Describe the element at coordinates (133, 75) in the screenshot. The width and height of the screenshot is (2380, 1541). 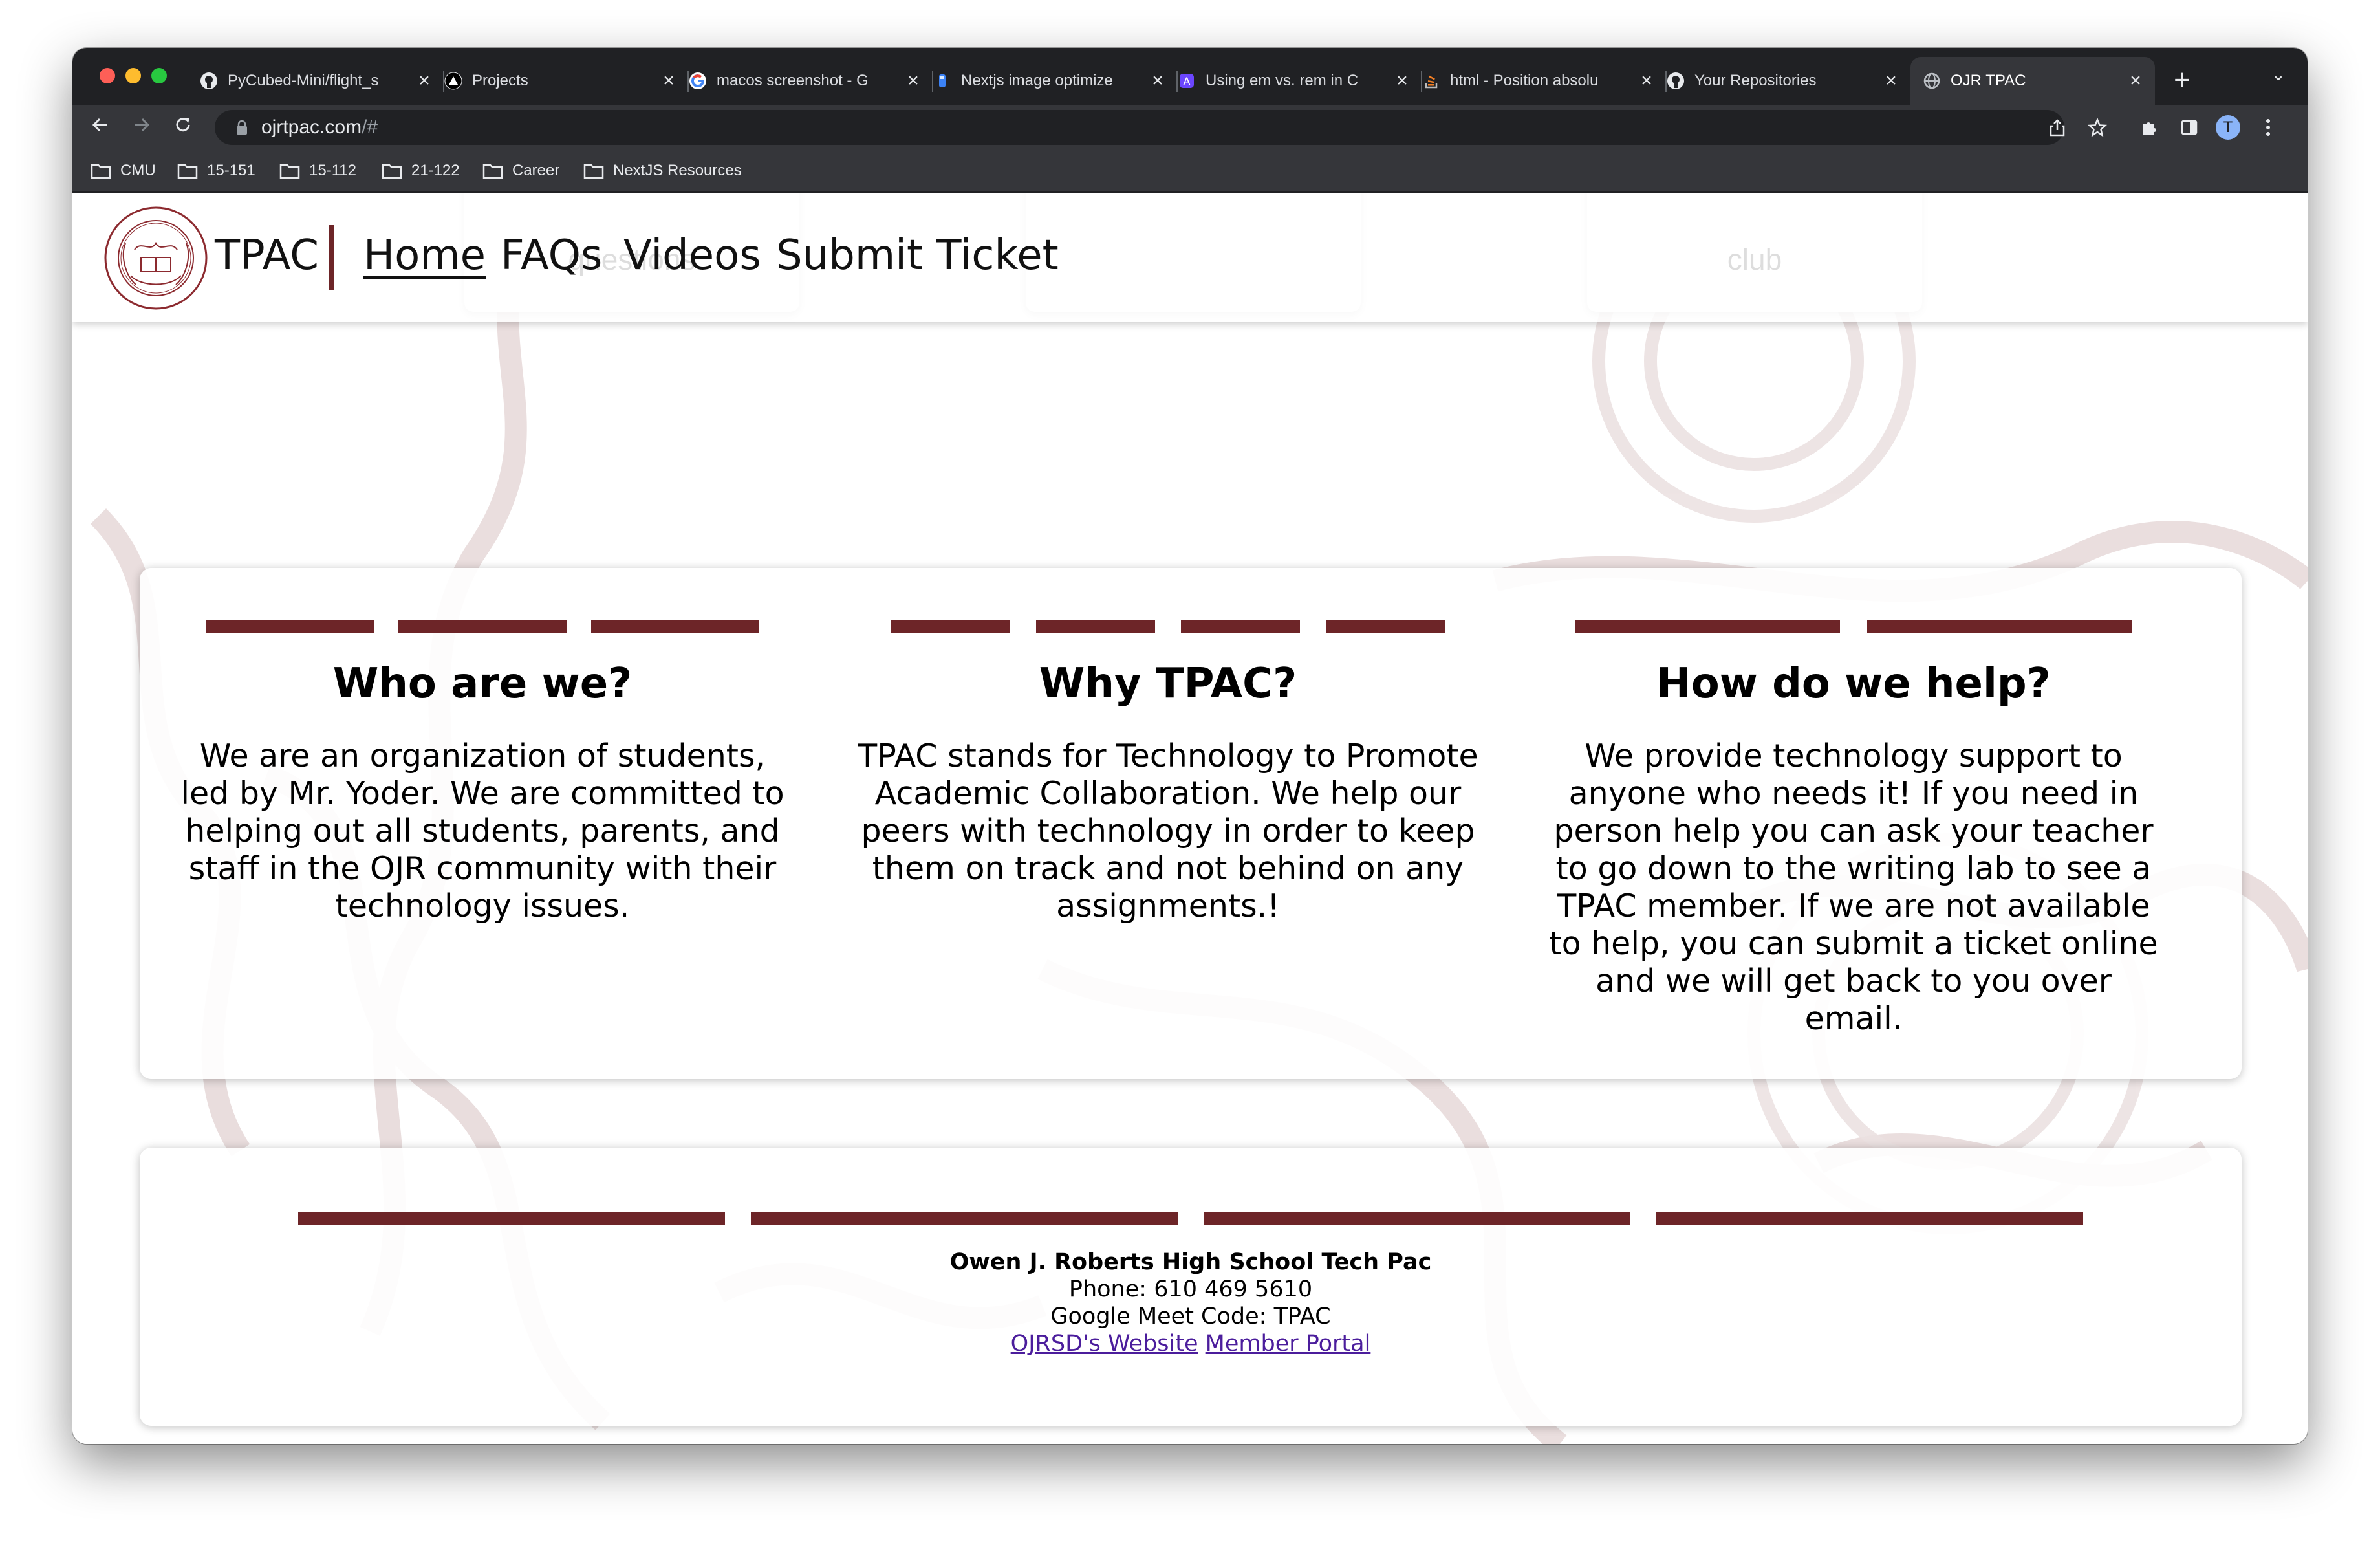
I see `window-minimize-button` at that location.